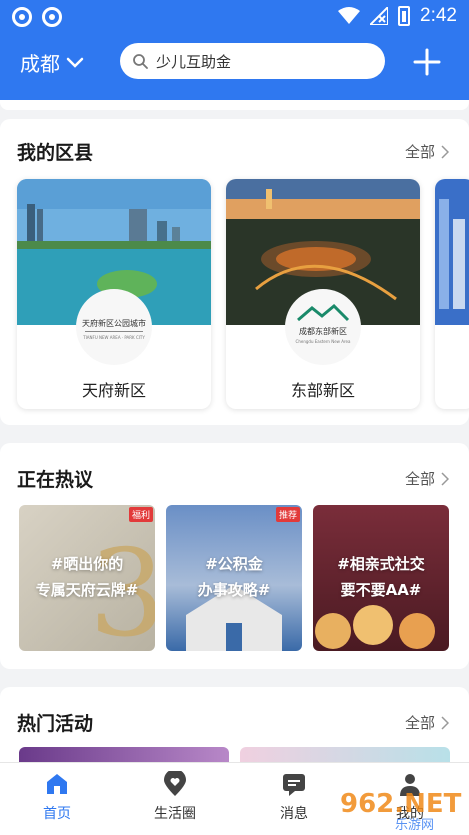  Describe the element at coordinates (349, 15) in the screenshot. I see `wifi-icon` at that location.